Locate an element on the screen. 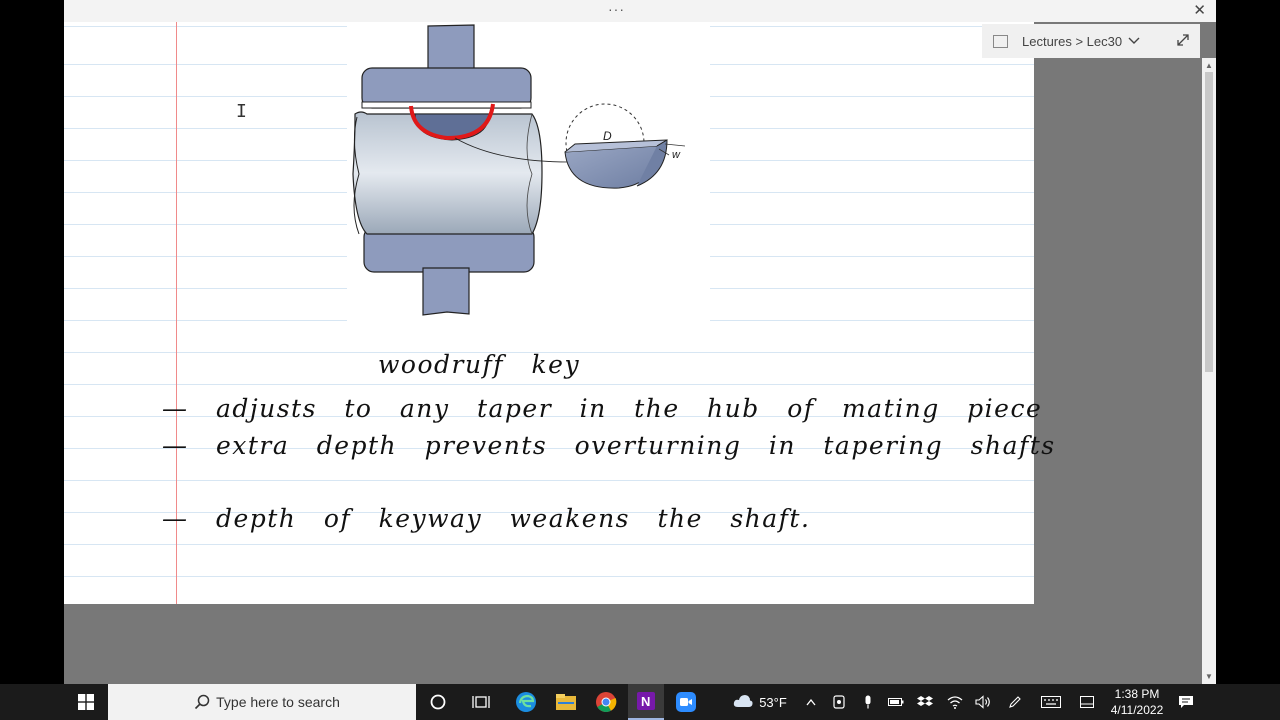 This screenshot has width=1280, height=720. search-placeholder: Type here to search is located at coordinates (278, 702).